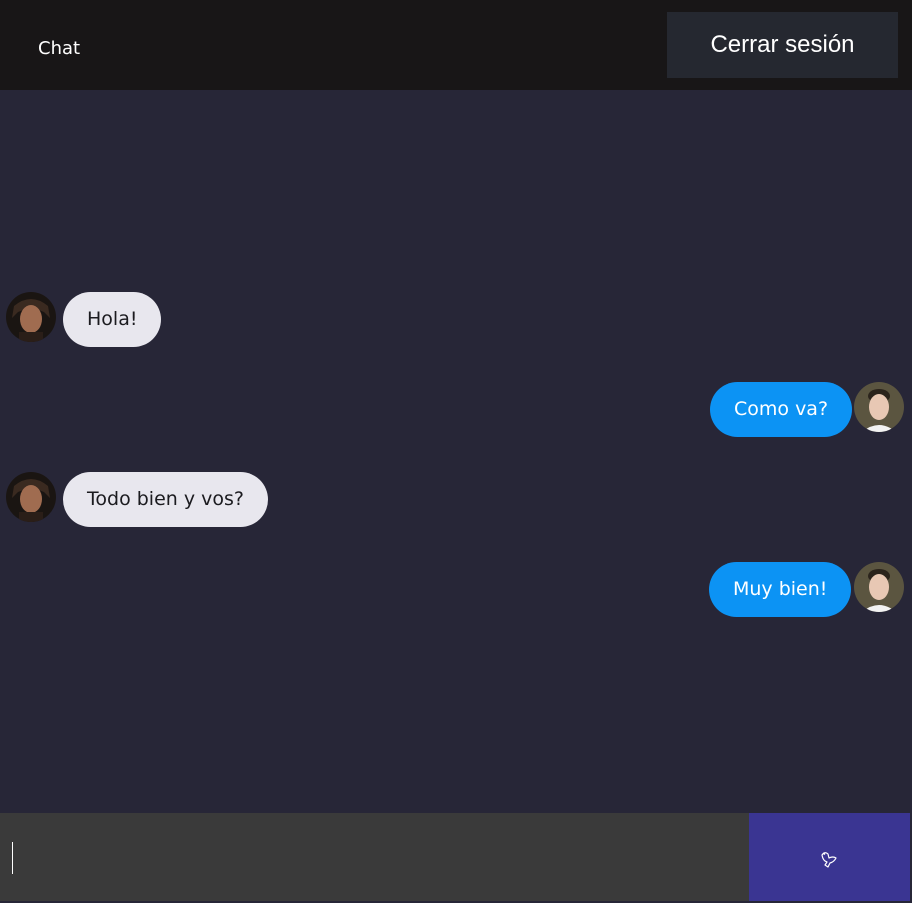 Image resolution: width=912 pixels, height=903 pixels. I want to click on message-input, so click(374, 857).